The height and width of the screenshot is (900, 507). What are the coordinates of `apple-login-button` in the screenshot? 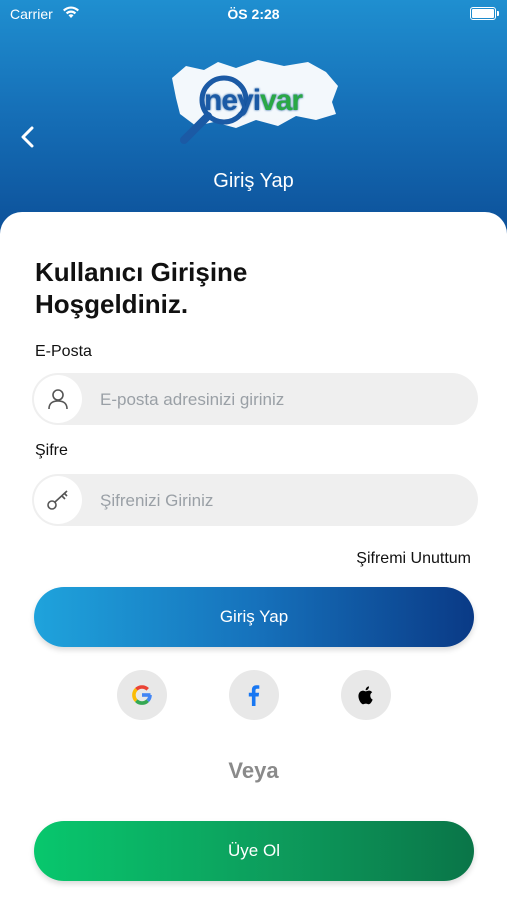 It's located at (366, 695).